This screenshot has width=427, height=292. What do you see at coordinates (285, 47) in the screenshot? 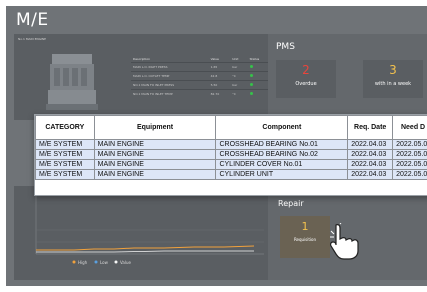
I see `pms-title: PMS` at bounding box center [285, 47].